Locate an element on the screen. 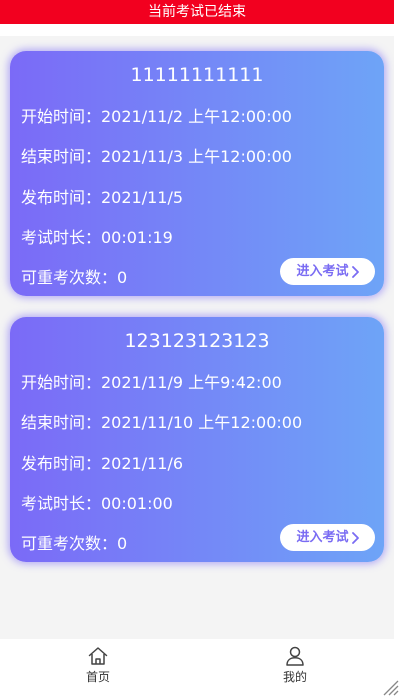 The height and width of the screenshot is (698, 401). exam-end-time: 结束时间：2021/11/3 上午12:00:00 is located at coordinates (156, 156).